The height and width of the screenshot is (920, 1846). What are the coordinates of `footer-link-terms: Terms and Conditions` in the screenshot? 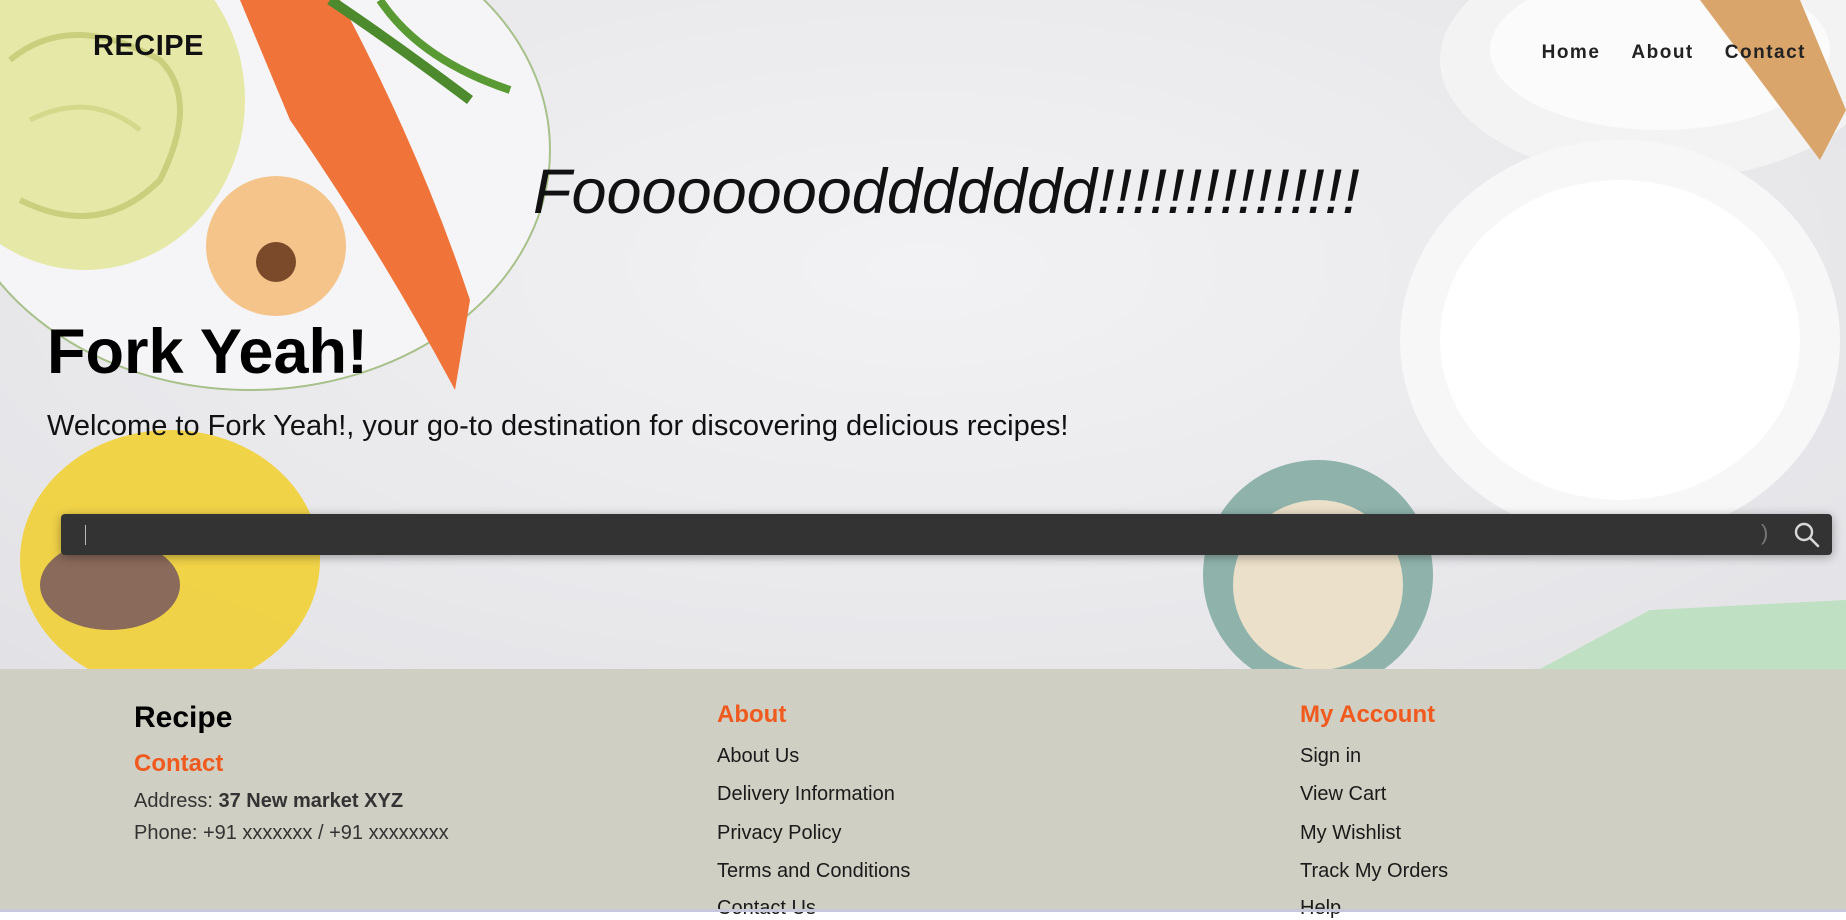 It's located at (813, 871).